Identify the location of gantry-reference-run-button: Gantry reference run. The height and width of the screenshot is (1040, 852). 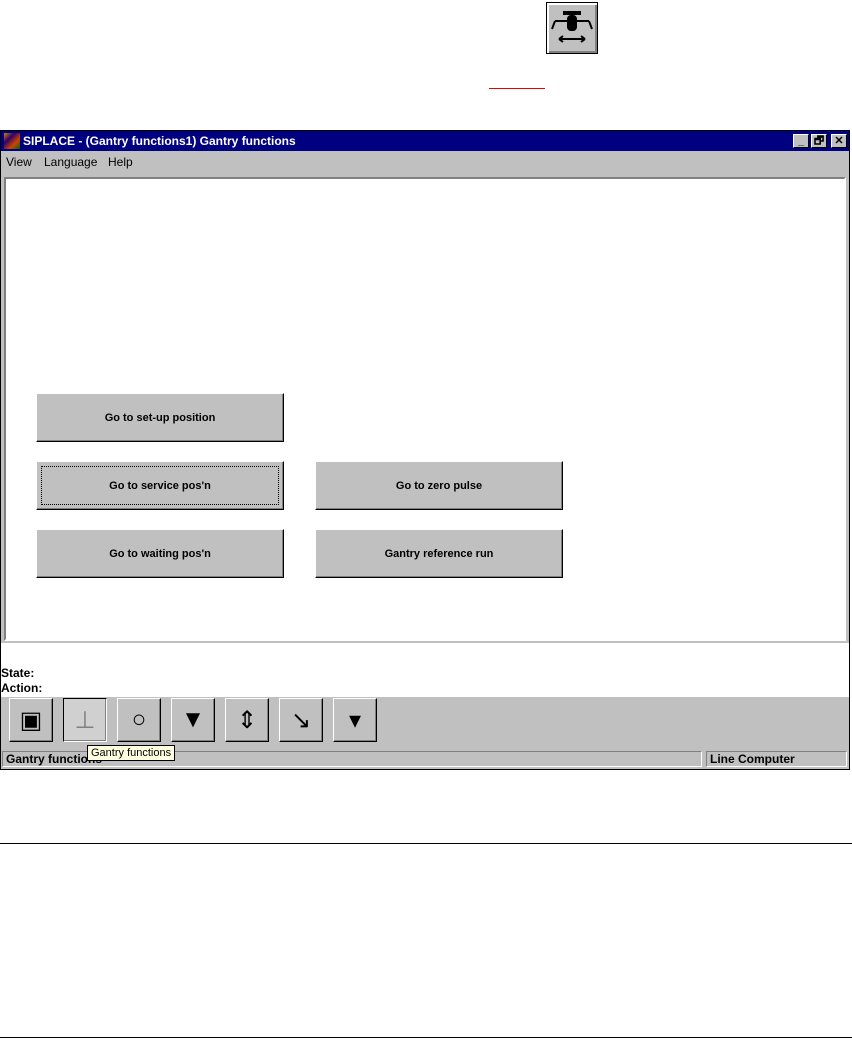
(439, 553).